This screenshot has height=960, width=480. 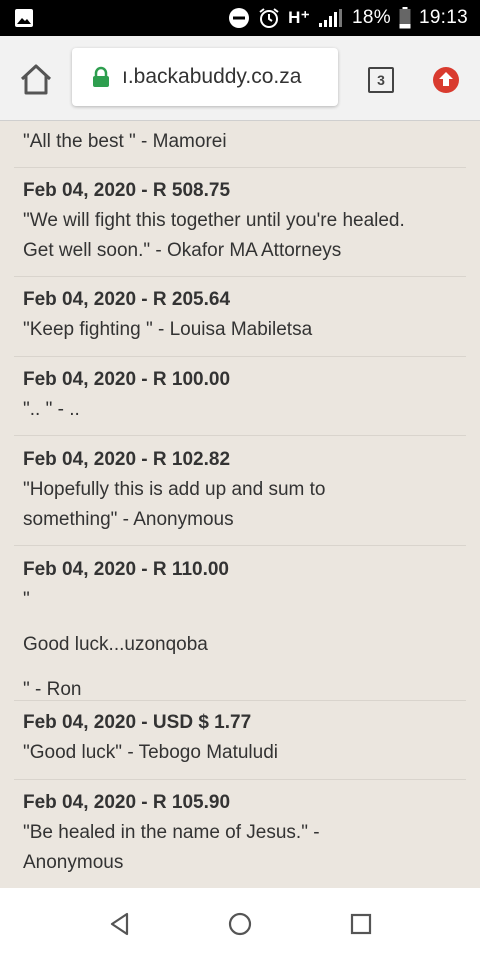 What do you see at coordinates (240, 142) in the screenshot?
I see `list-item: "All the best " - Mamorei` at bounding box center [240, 142].